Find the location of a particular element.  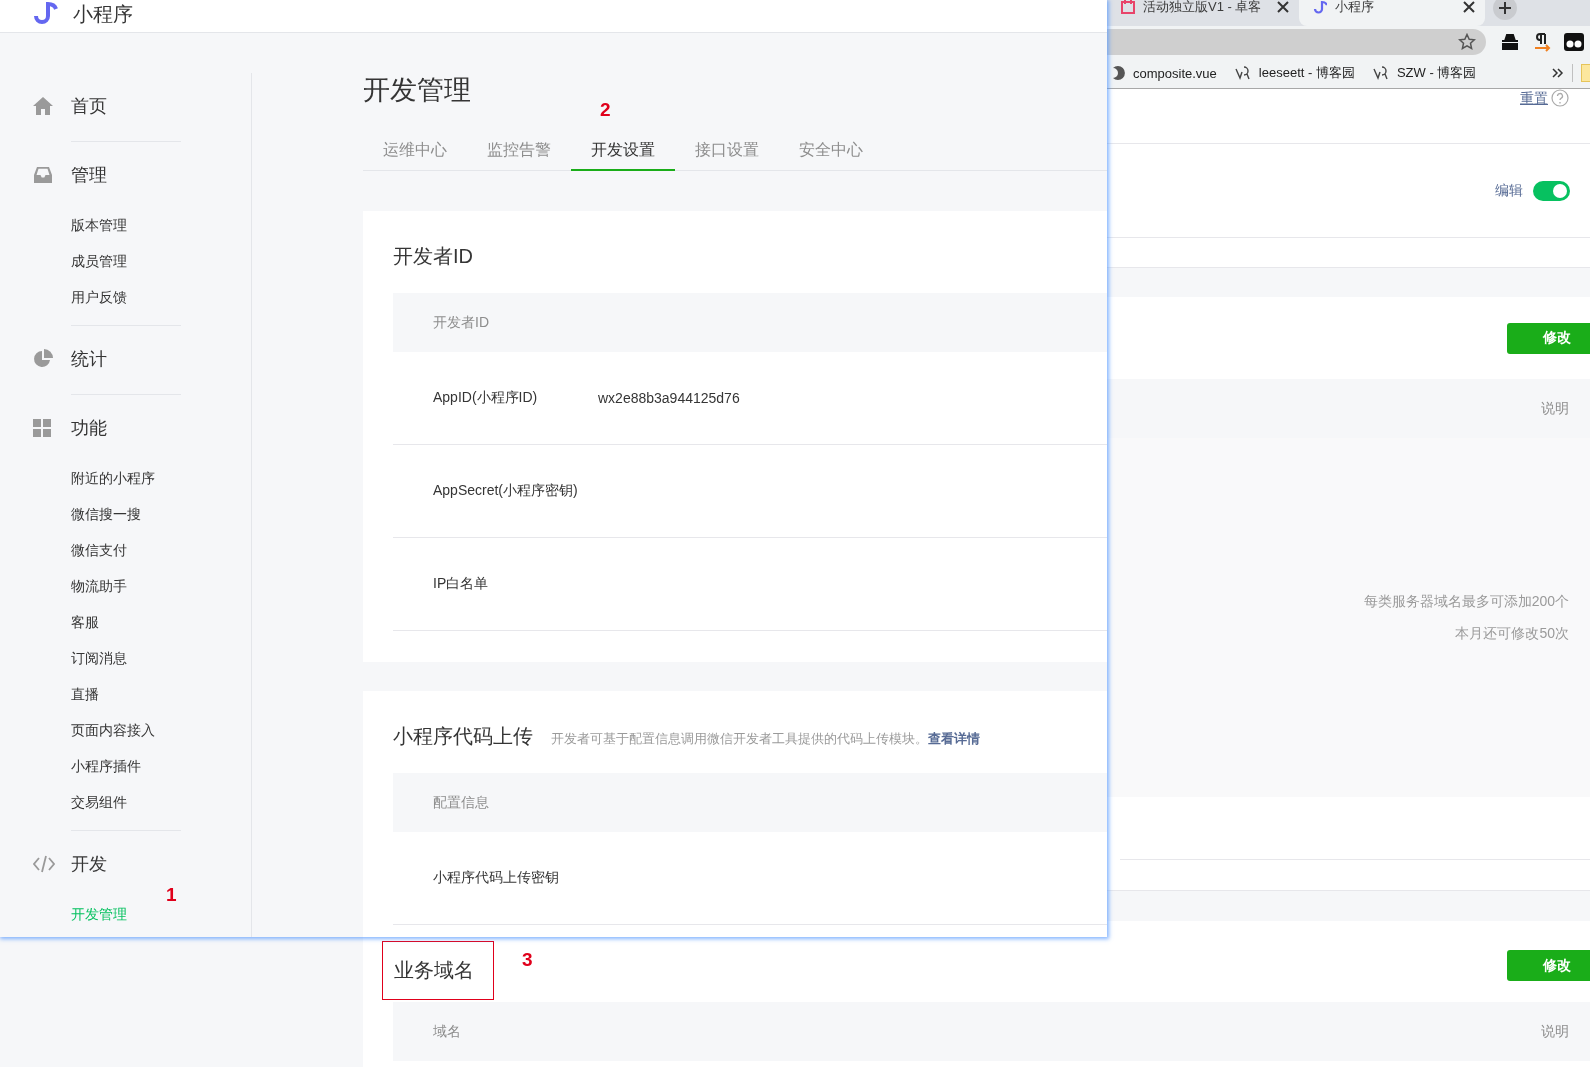

section-title: 业务域名 is located at coordinates (434, 970).